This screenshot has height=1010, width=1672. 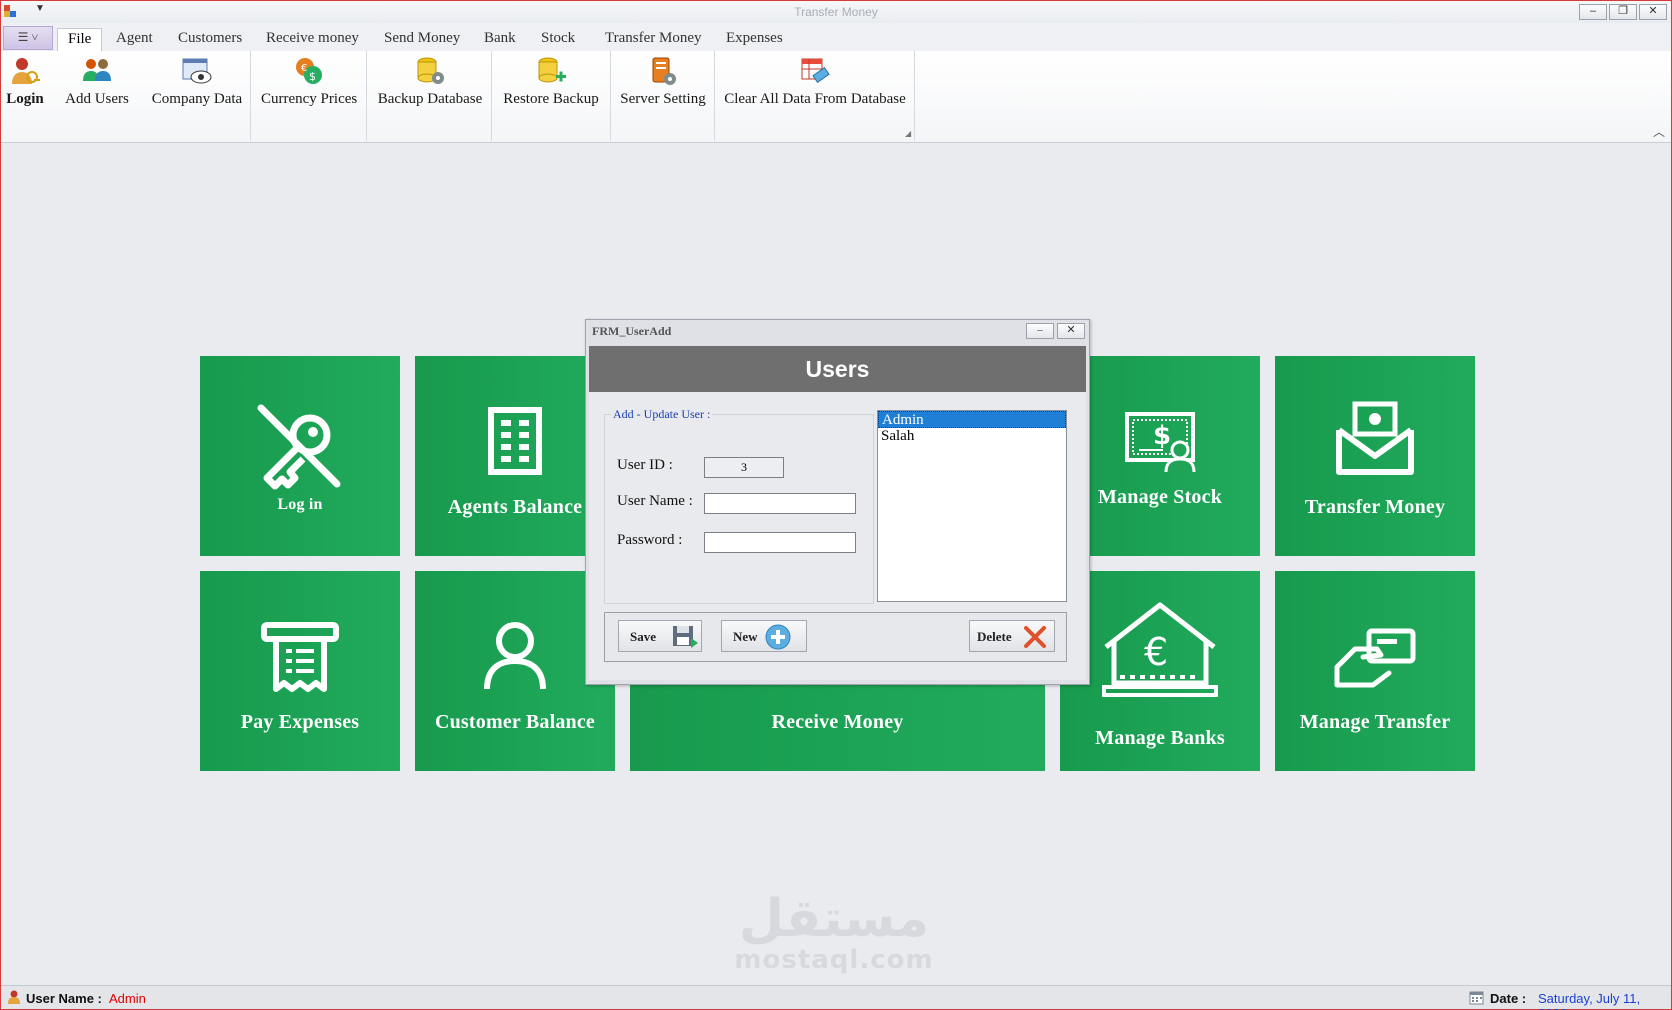 What do you see at coordinates (300, 504) in the screenshot?
I see `tile-label: Log in` at bounding box center [300, 504].